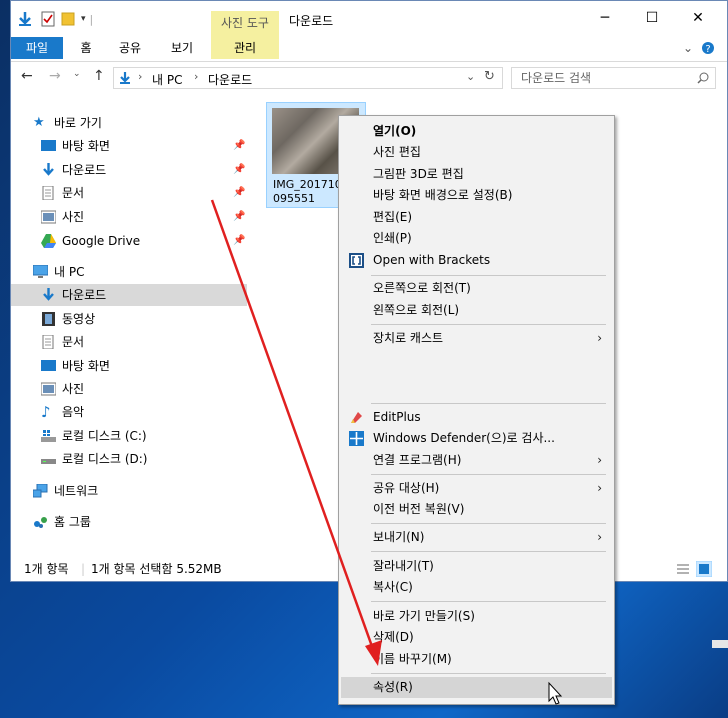 The width and height of the screenshot is (728, 718). I want to click on mouse-cursor-icon, so click(555, 693).